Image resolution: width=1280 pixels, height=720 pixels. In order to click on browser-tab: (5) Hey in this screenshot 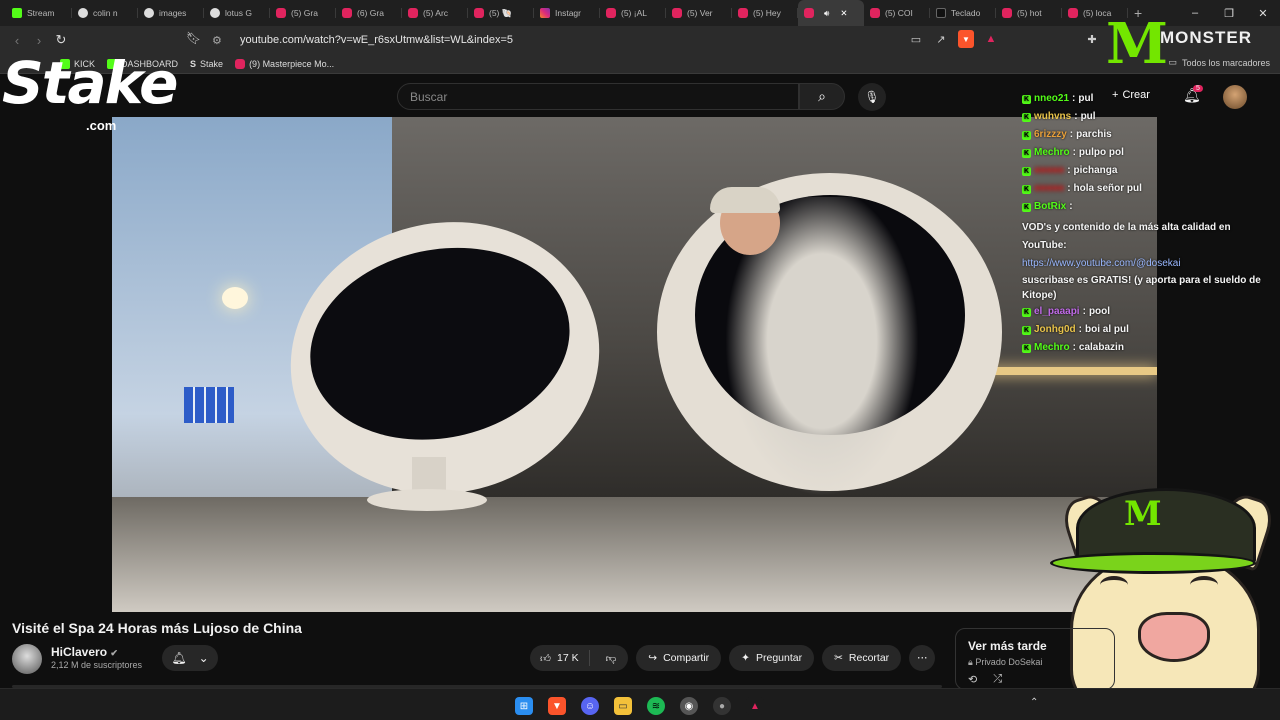, I will do `click(765, 13)`.